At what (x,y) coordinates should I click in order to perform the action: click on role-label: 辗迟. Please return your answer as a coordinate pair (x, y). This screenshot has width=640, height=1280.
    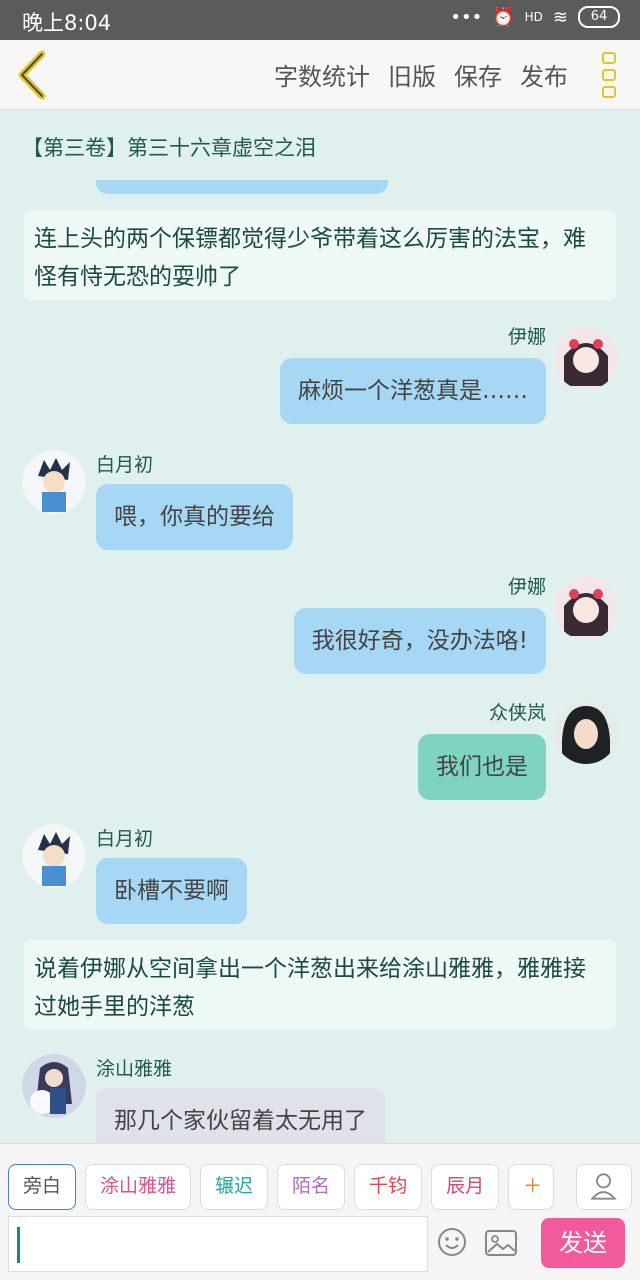
    Looking at the image, I should click on (234, 1186).